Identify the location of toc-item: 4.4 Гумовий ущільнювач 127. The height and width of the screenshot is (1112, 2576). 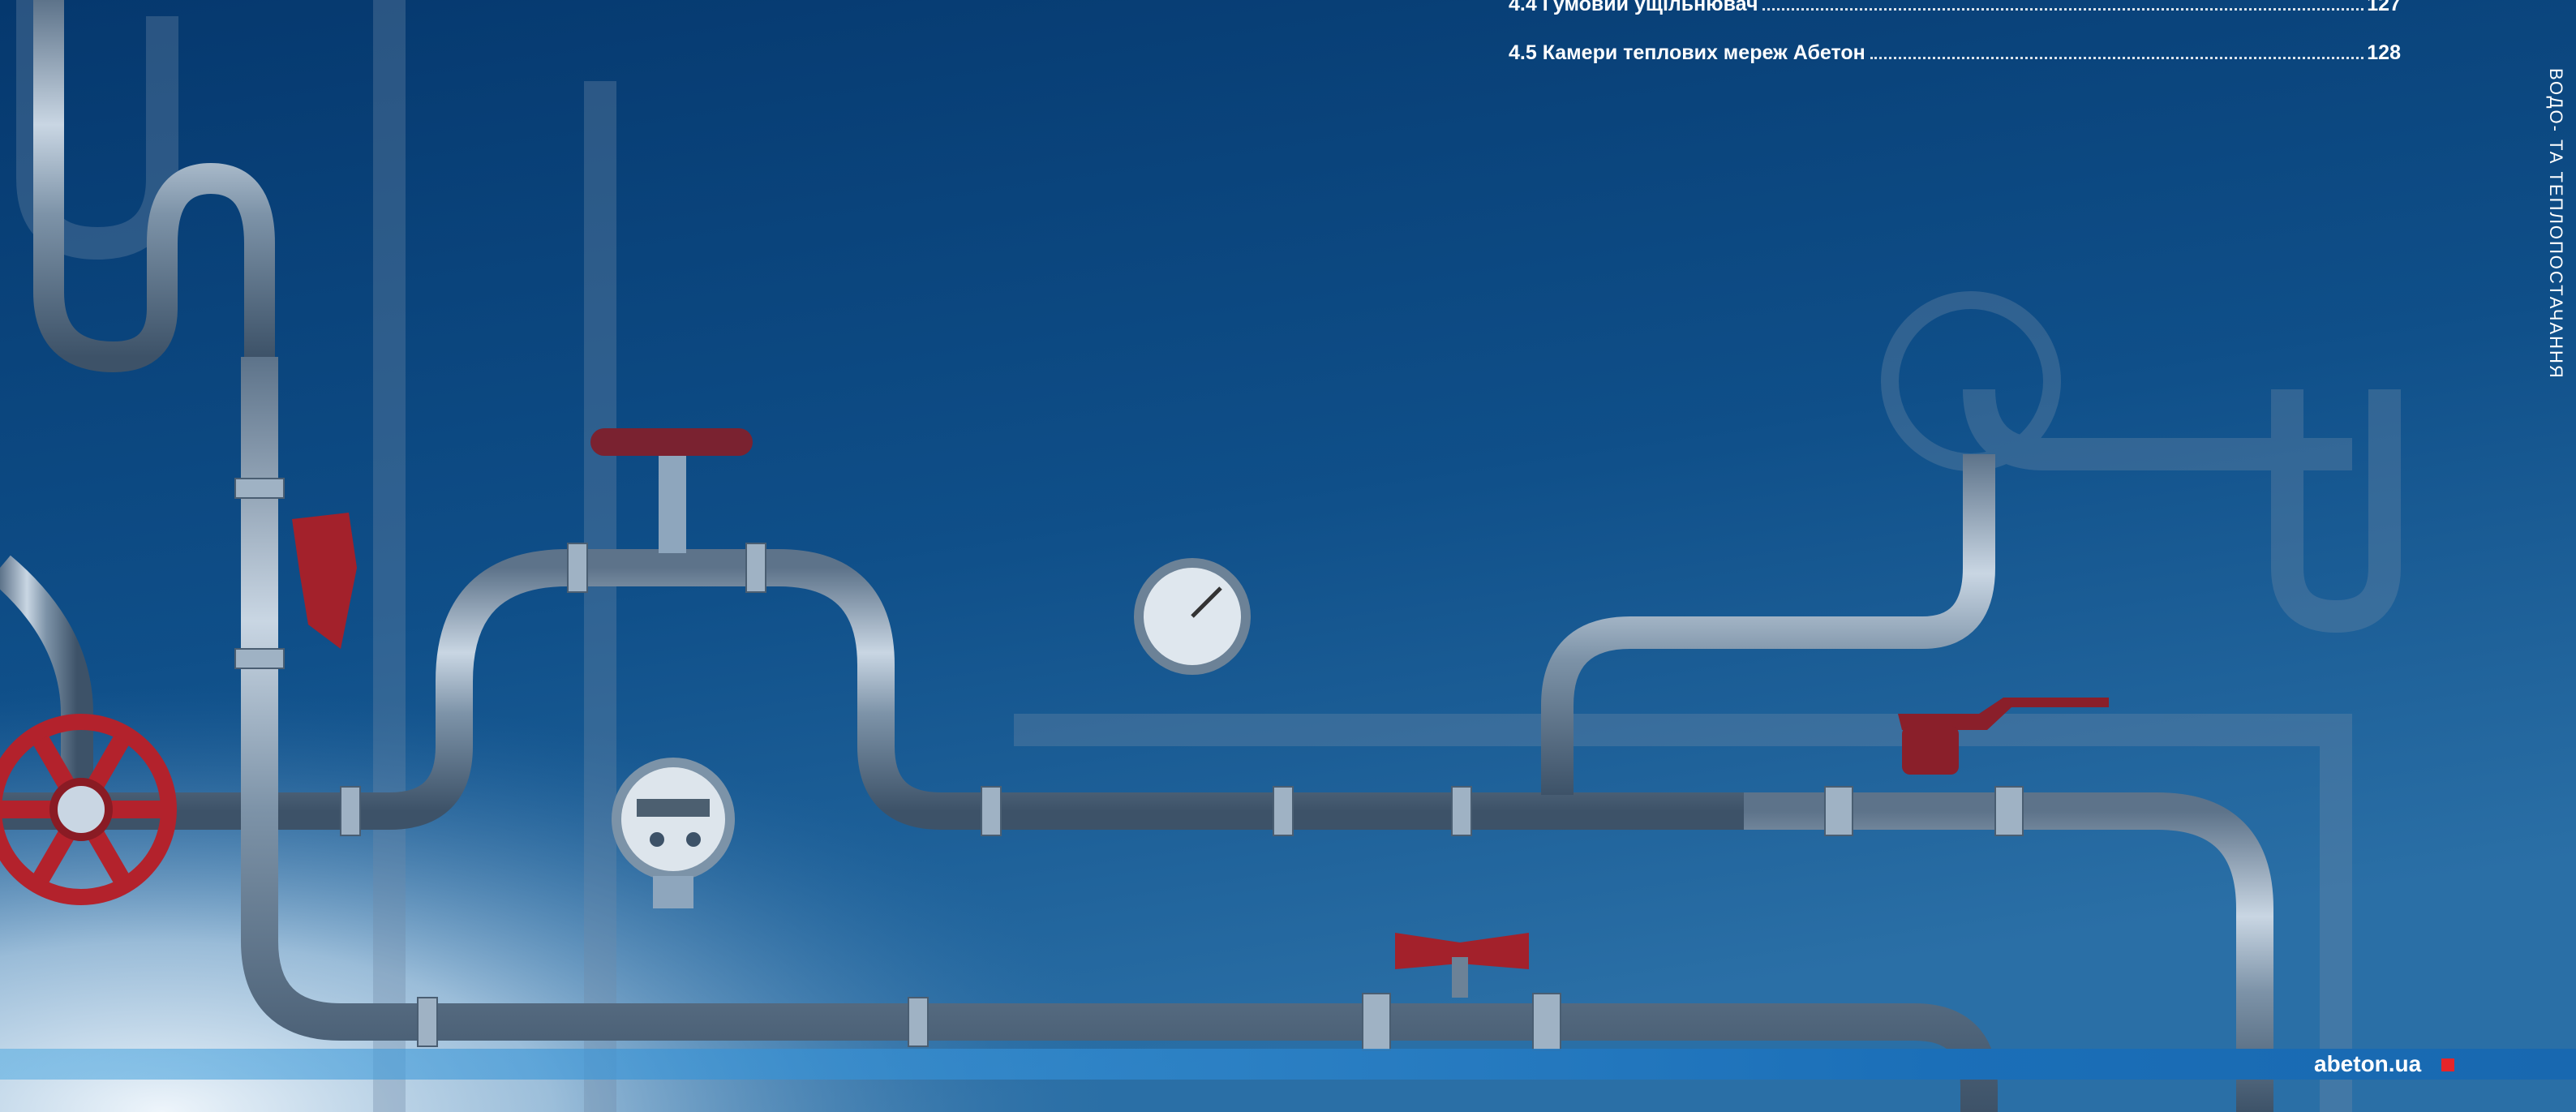
(1955, 8).